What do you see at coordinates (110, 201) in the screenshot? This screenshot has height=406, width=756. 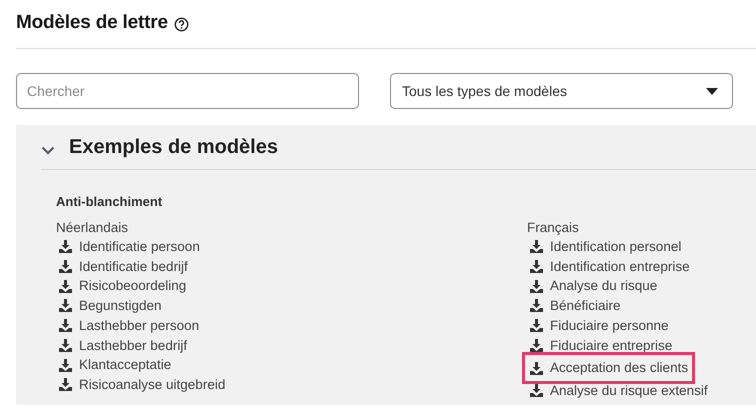 I see `group-heading: Anti-blanchiment` at bounding box center [110, 201].